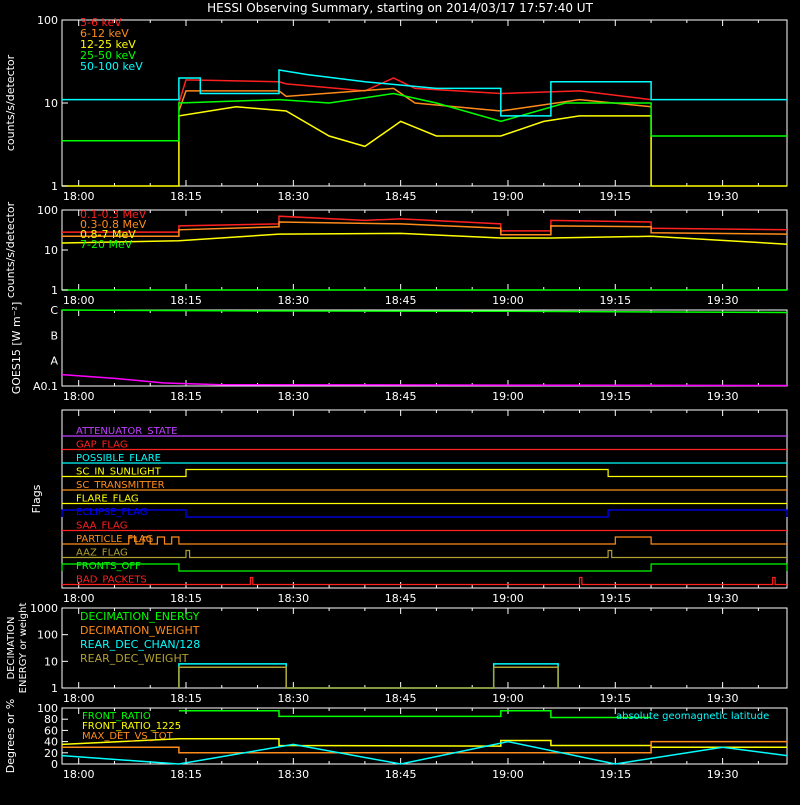  Describe the element at coordinates (128, 736) in the screenshot. I see `panel-6-legend-entry: MAX_DET_VS_TOT` at that location.